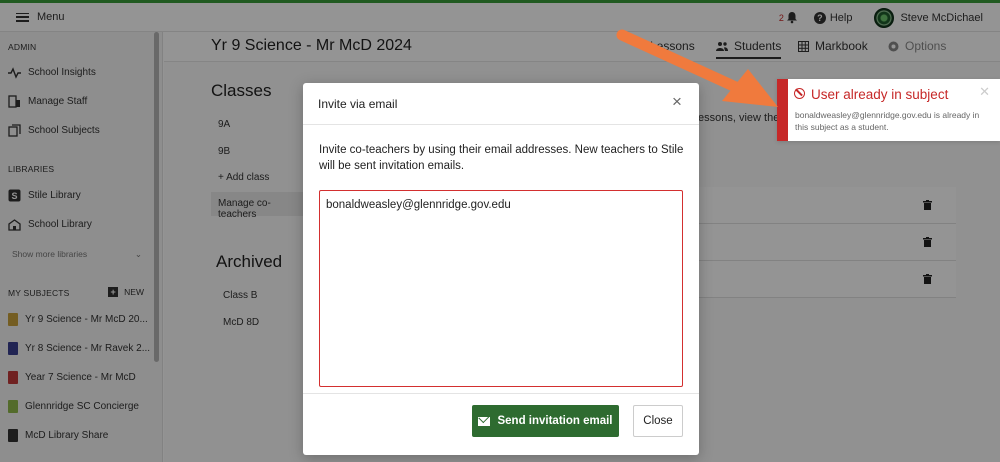 Image resolution: width=1000 pixels, height=462 pixels. Describe the element at coordinates (697, 68) in the screenshot. I see `annotation-arrow-icon` at that location.